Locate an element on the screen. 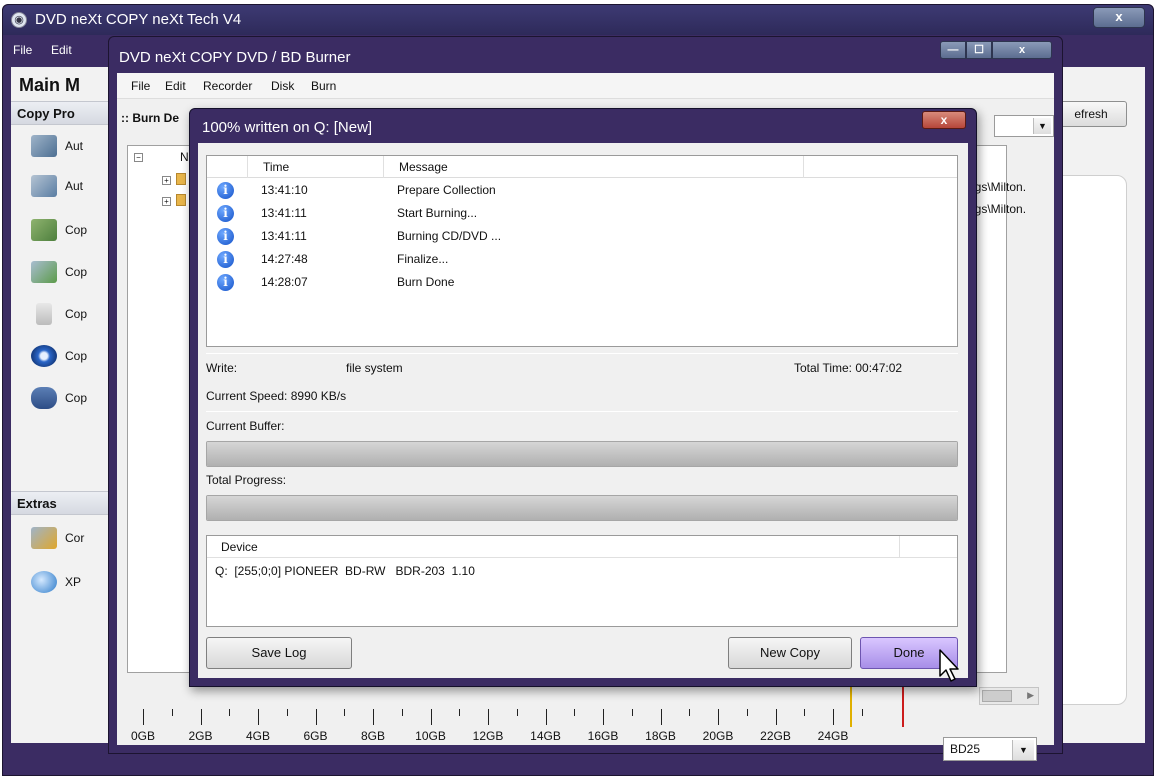  log-row: i 14:28:07 Burn Done is located at coordinates (582, 283).